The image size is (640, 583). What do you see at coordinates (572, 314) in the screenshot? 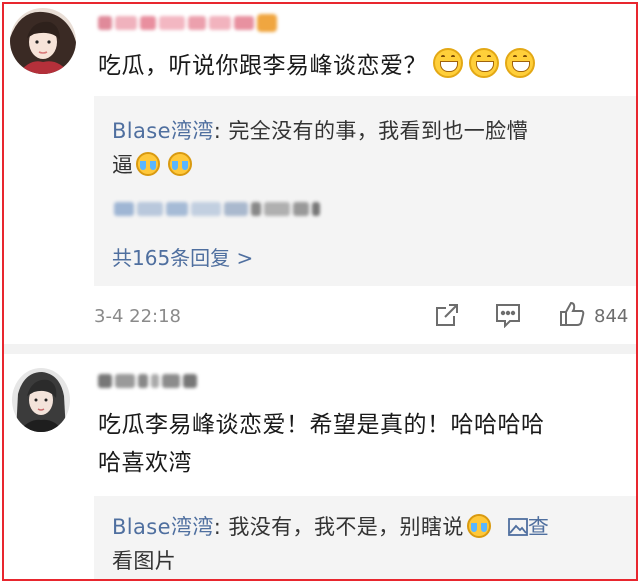
I see `like-thumb-icon` at bounding box center [572, 314].